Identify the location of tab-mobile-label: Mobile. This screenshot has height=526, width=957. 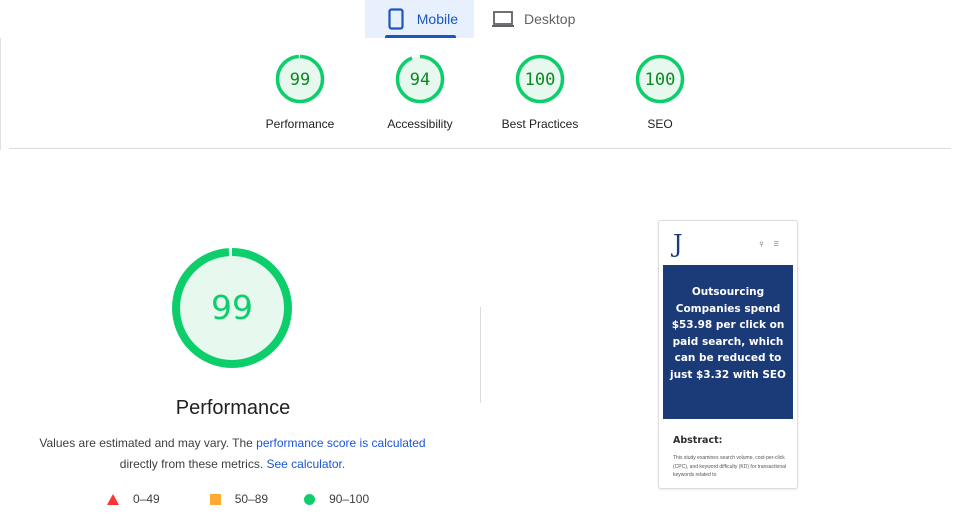
(437, 19).